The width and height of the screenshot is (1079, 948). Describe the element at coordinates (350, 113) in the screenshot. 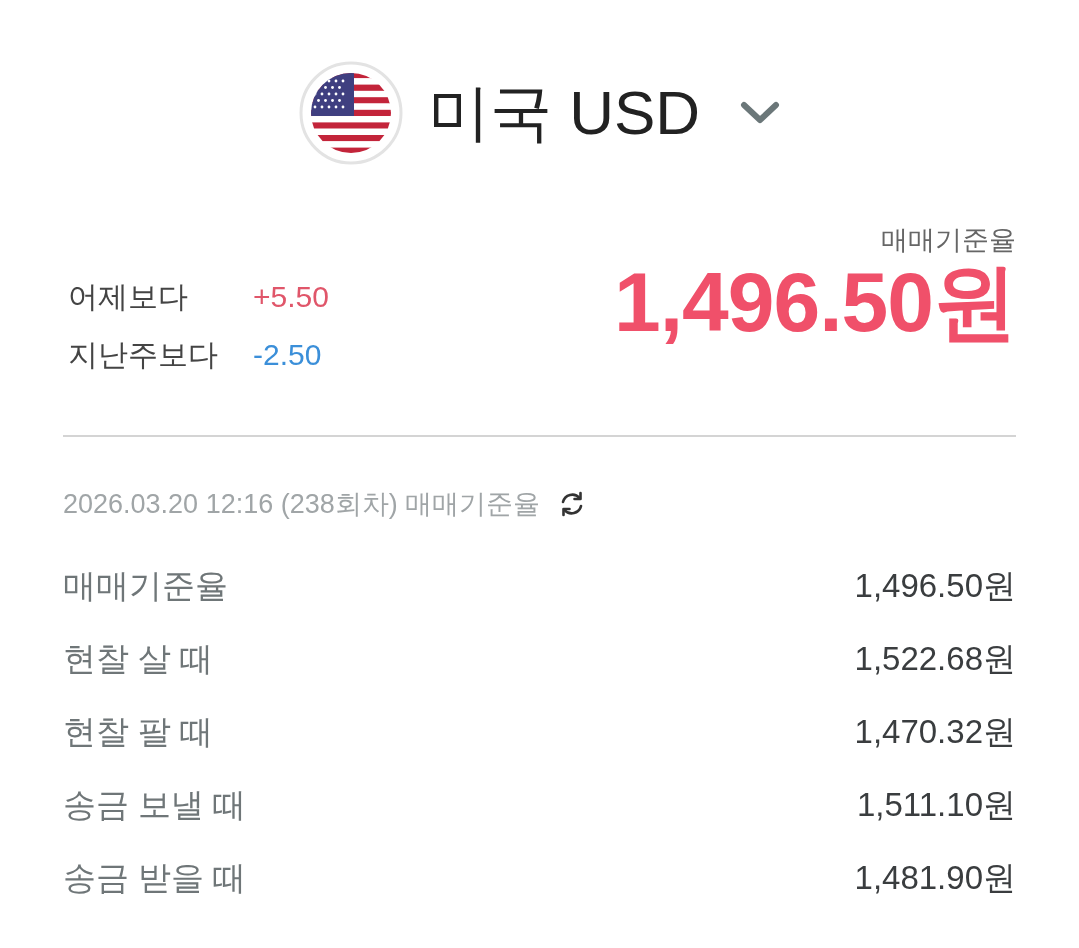

I see `flag-icon` at that location.